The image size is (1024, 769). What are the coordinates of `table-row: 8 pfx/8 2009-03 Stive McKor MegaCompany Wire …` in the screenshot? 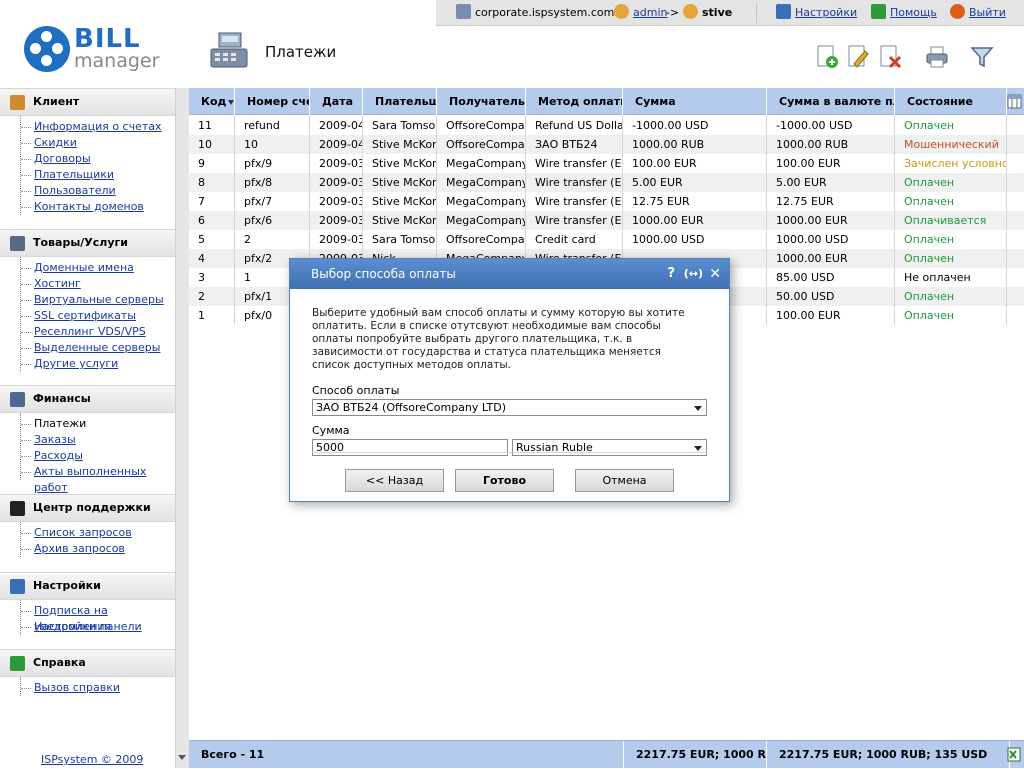 It's located at (606, 182).